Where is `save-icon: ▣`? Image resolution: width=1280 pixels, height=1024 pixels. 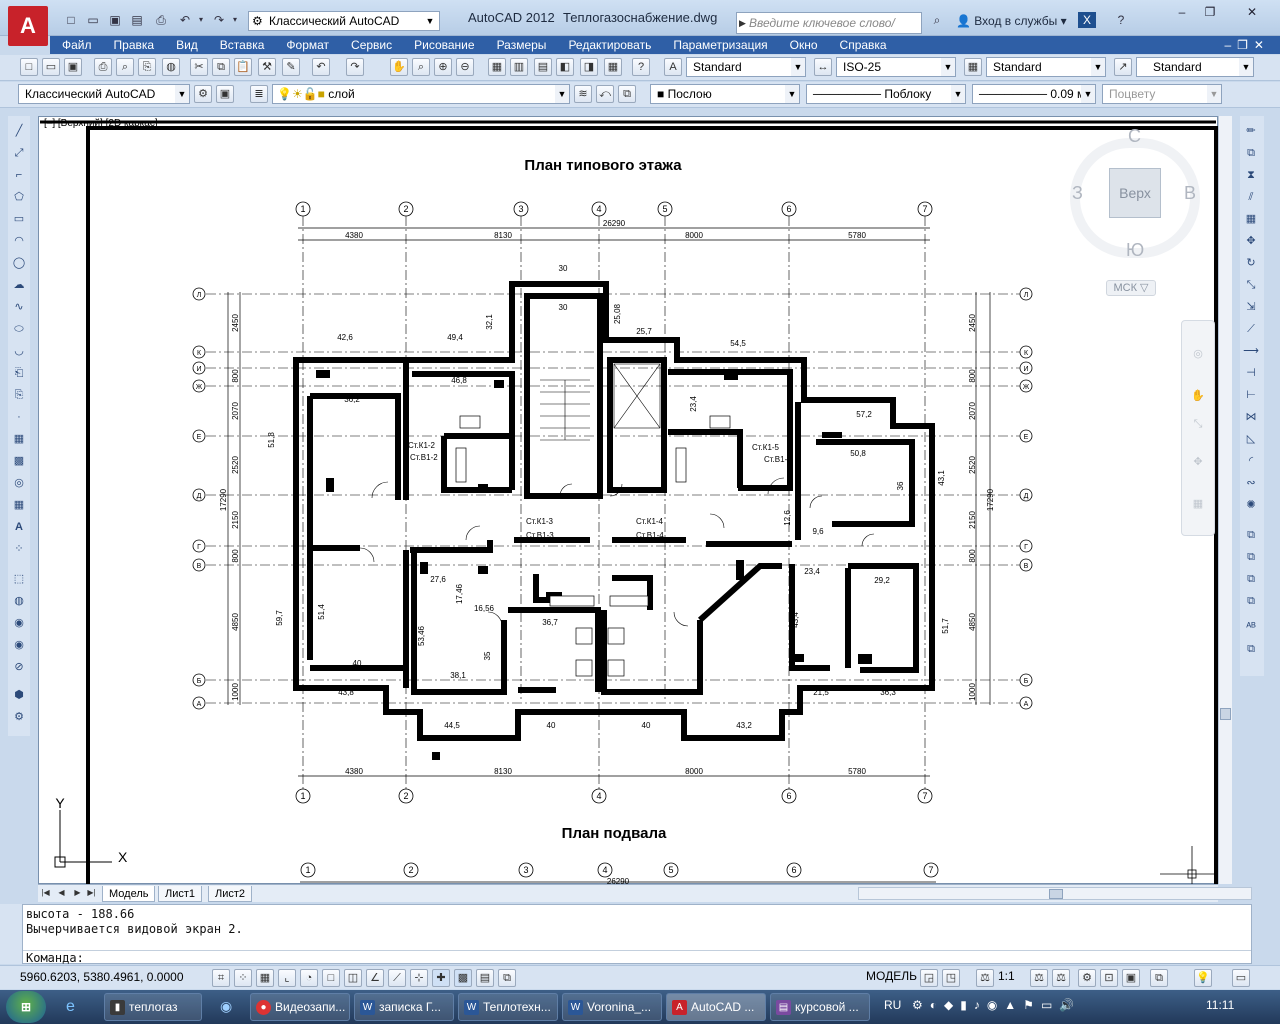
save-icon: ▣ is located at coordinates (73, 67).